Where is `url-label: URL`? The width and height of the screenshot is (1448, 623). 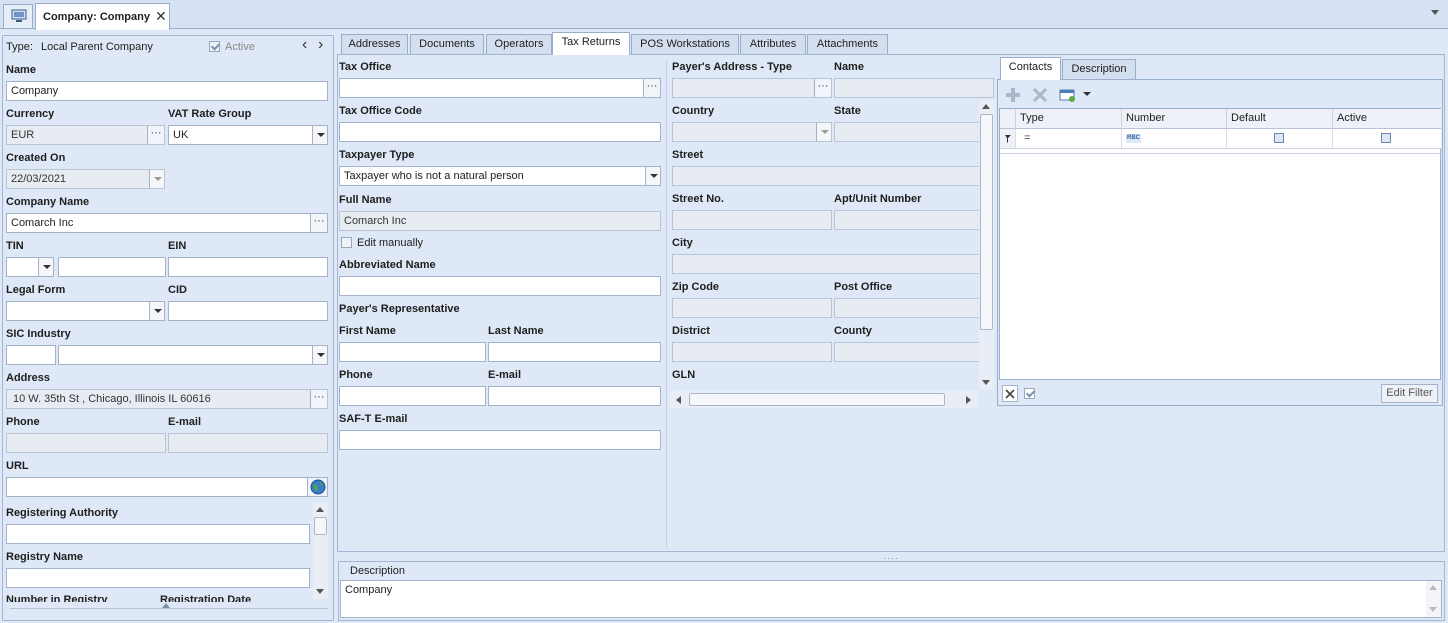
url-label: URL is located at coordinates (17, 466).